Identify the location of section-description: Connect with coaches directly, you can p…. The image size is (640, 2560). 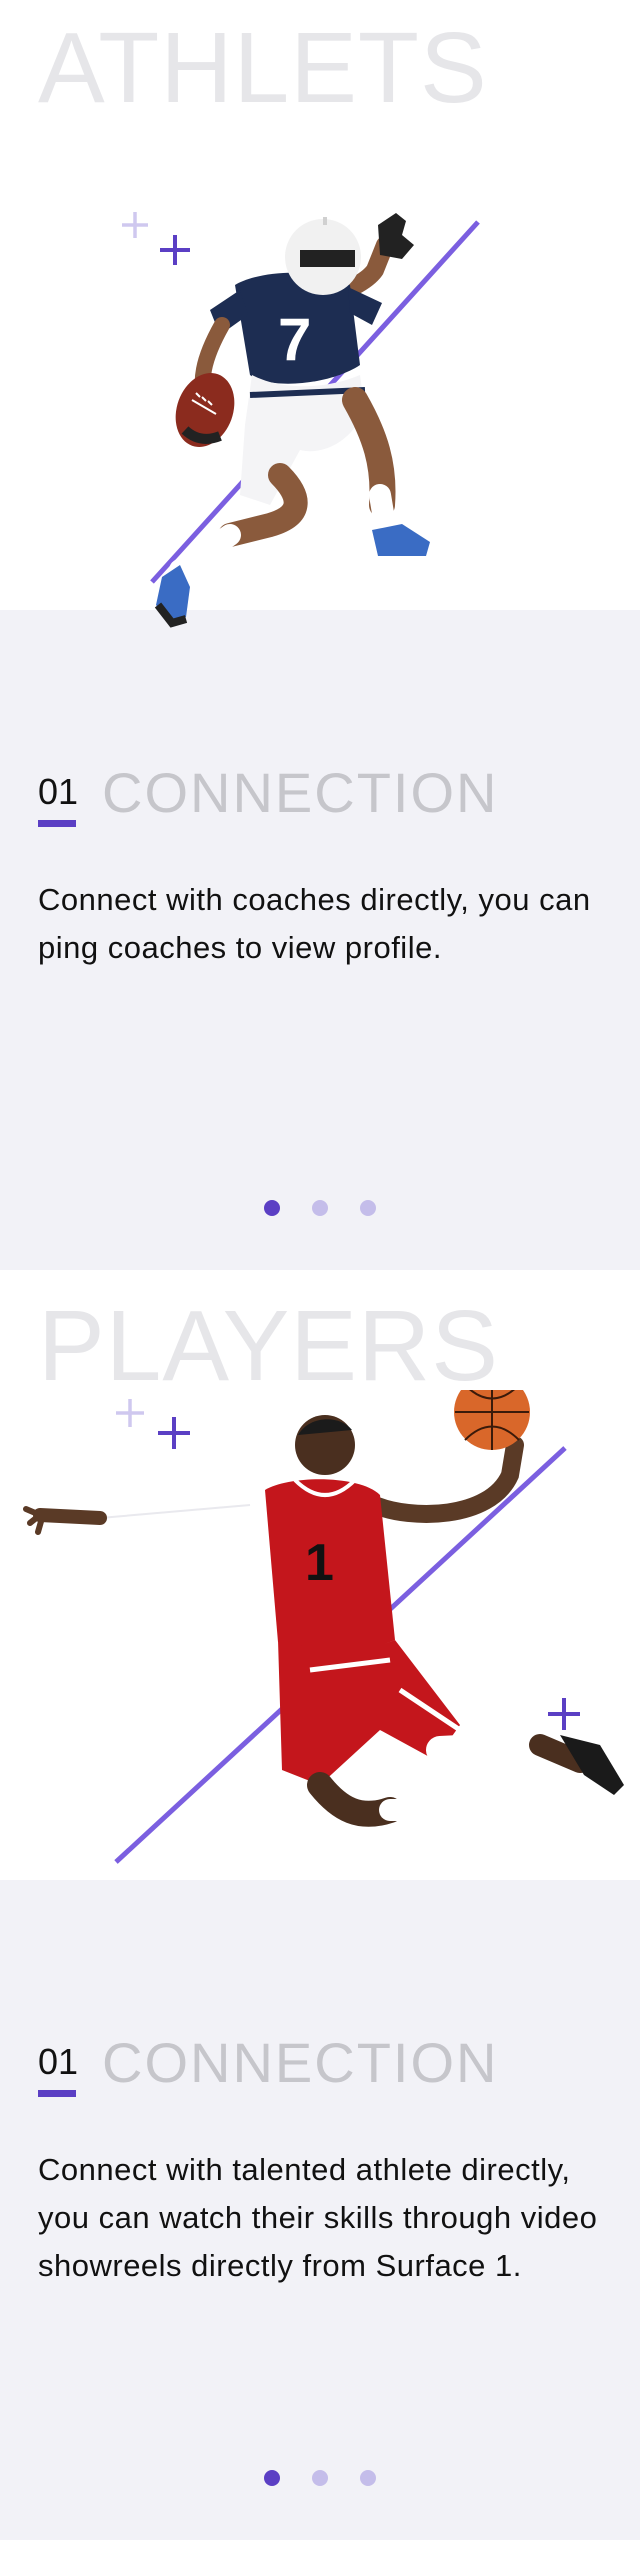
(314, 923).